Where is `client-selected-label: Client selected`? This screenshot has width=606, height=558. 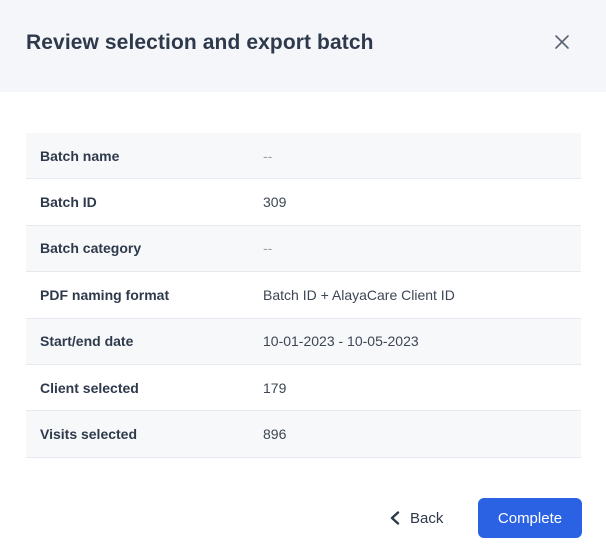 client-selected-label: Client selected is located at coordinates (89, 387).